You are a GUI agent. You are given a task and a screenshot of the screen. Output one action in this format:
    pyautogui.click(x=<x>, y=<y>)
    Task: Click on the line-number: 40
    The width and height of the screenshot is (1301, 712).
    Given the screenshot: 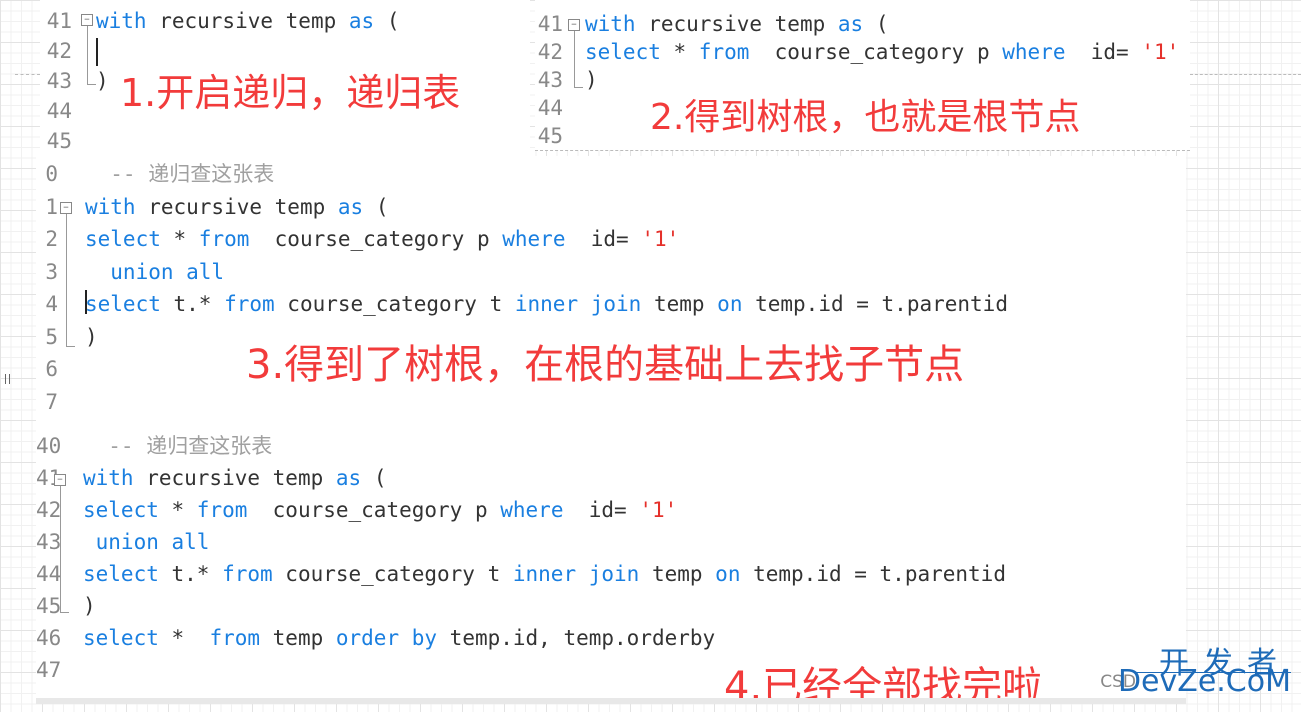 What is the action you would take?
    pyautogui.click(x=49, y=446)
    